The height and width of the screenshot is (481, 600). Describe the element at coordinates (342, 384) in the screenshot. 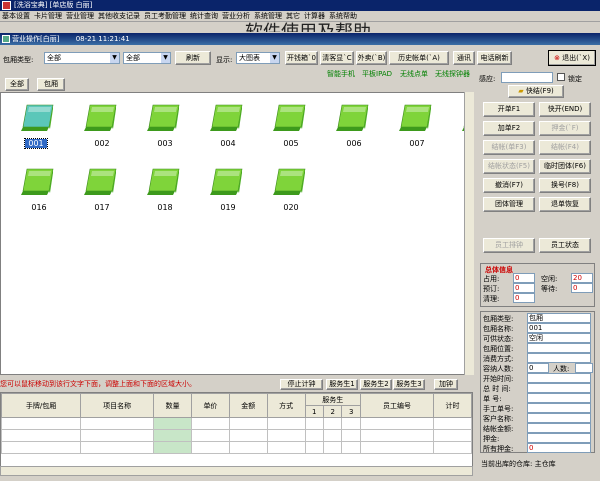

I see `grid-button: 服务生1` at that location.